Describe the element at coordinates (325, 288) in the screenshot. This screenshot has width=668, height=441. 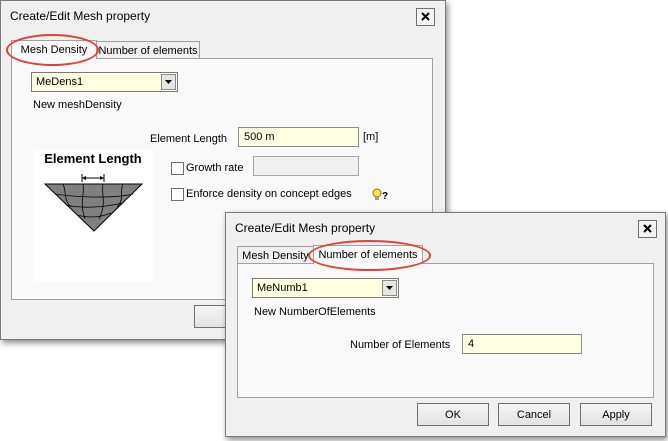
I see `number-of-elements-select: MeNumb1` at that location.